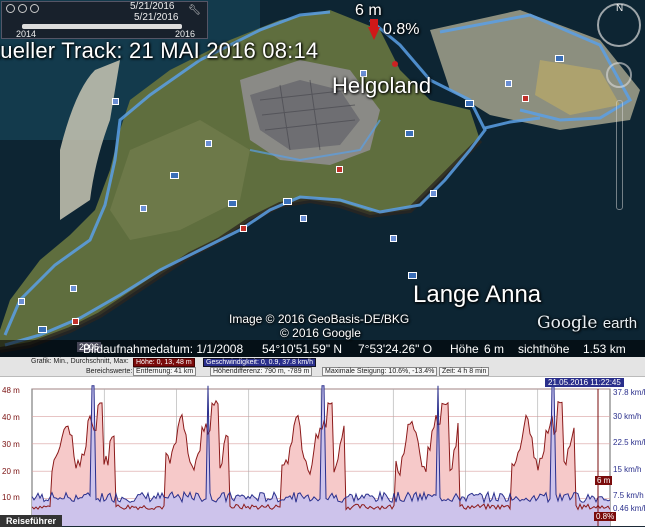 The height and width of the screenshot is (527, 645). Describe the element at coordinates (194, 10) in the screenshot. I see `wrench-icon: 🔧︎` at that location.